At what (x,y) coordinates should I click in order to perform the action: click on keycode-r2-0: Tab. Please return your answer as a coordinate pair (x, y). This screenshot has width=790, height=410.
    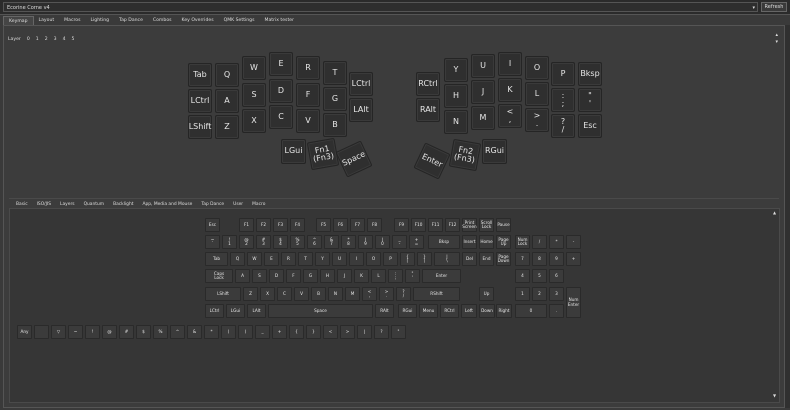
    Looking at the image, I should click on (216, 259).